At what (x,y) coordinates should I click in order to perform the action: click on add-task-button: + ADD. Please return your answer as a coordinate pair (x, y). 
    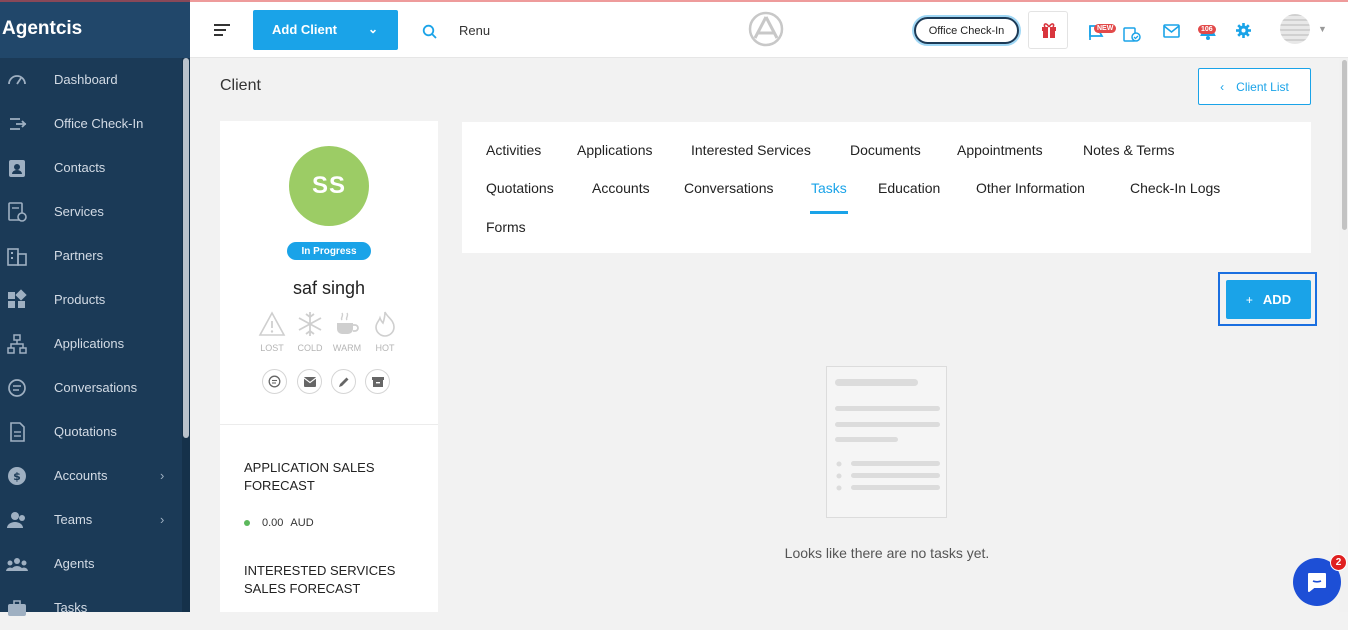
    Looking at the image, I should click on (1268, 299).